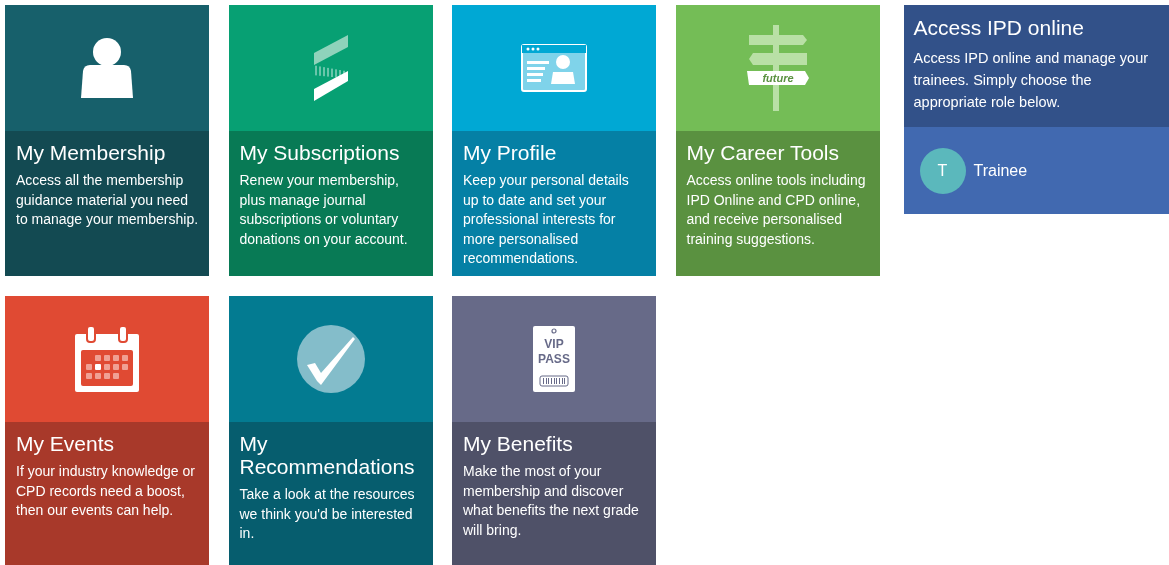 This screenshot has height=565, width=1169. I want to click on menu-tile: My Subscriptions Renew your membership, plus manage journal subscriptions or voluntary donations on your account., so click(330, 140).